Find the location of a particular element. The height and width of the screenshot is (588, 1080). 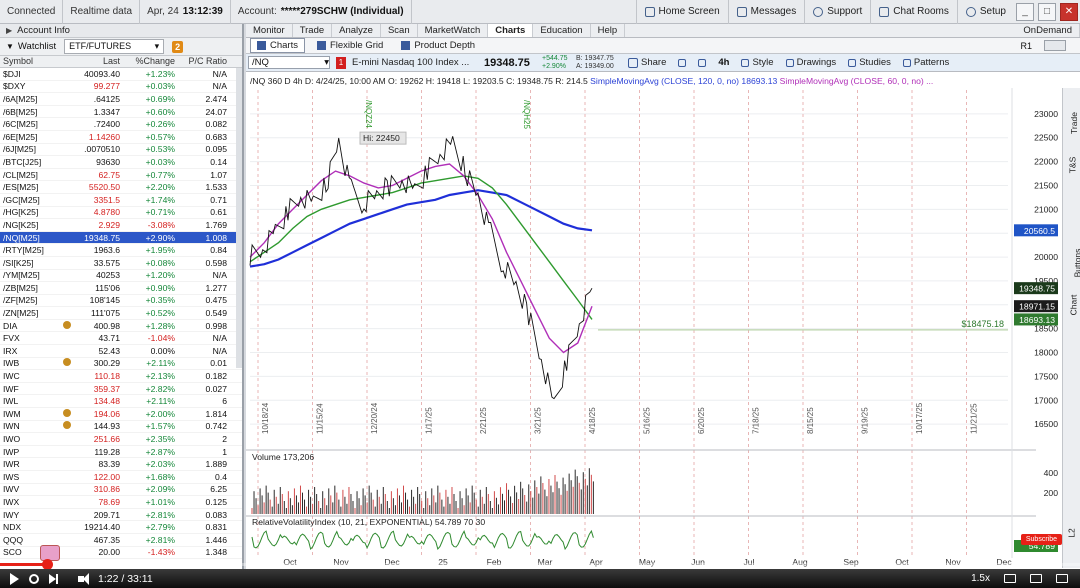

watchlist-row: /GC[M25] 3351.5 +1.74% 0.71 is located at coordinates (121, 200).